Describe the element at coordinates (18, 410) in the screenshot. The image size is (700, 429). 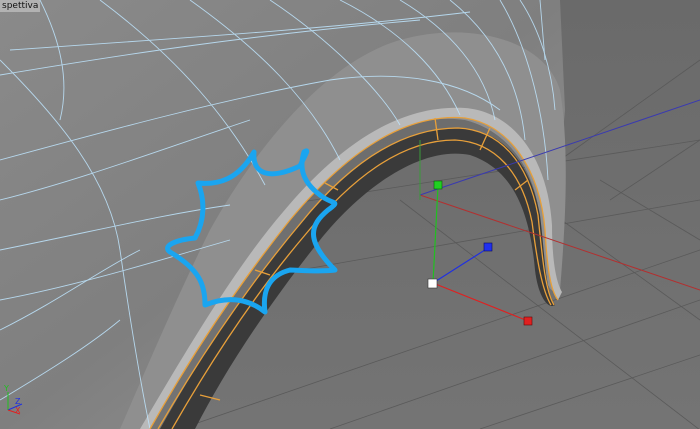
I see `gizmo-x-label: X` at that location.